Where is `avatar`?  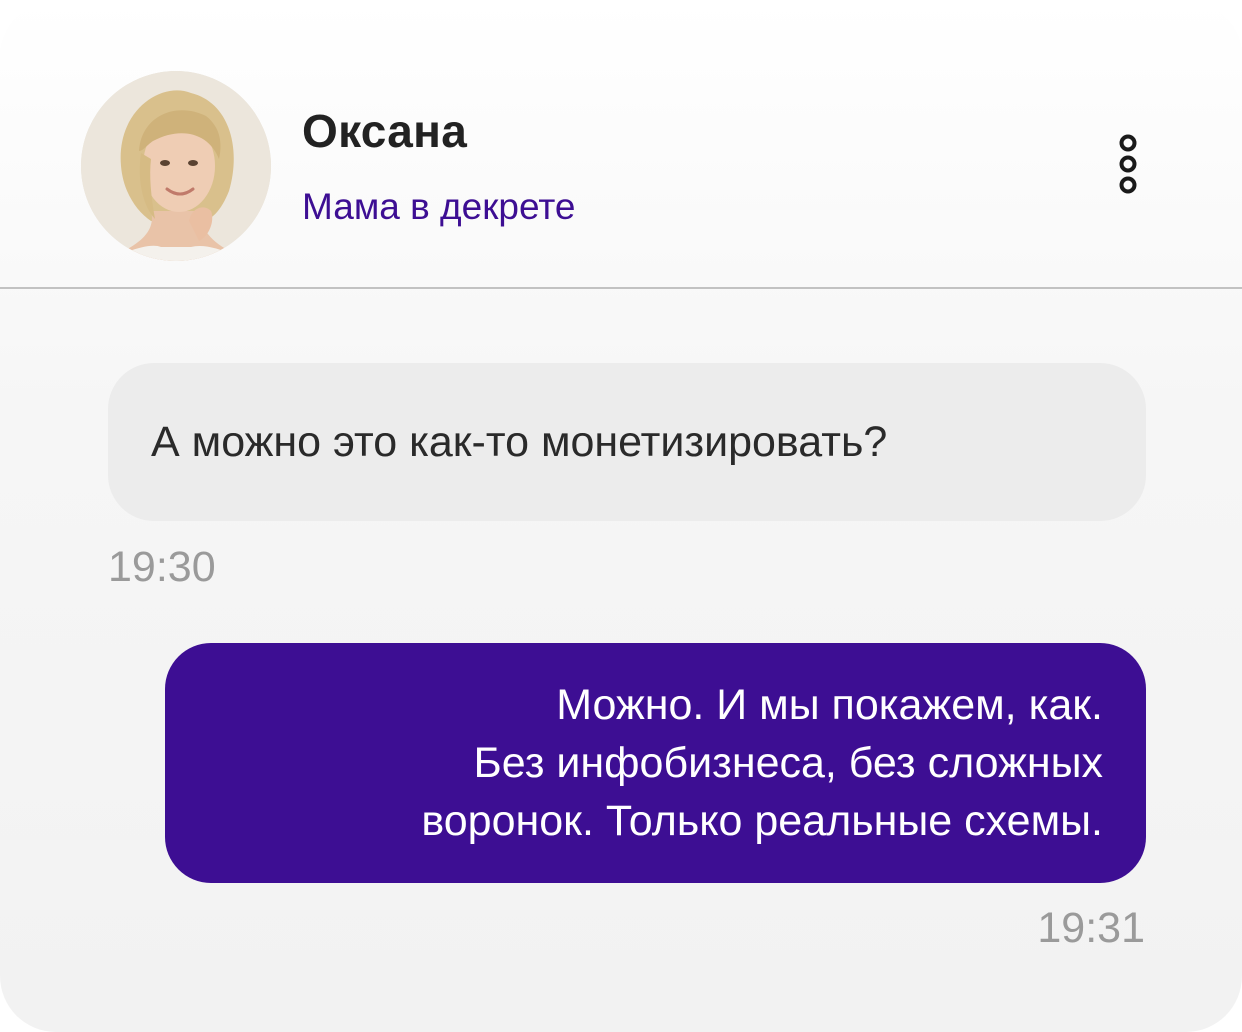 avatar is located at coordinates (176, 166).